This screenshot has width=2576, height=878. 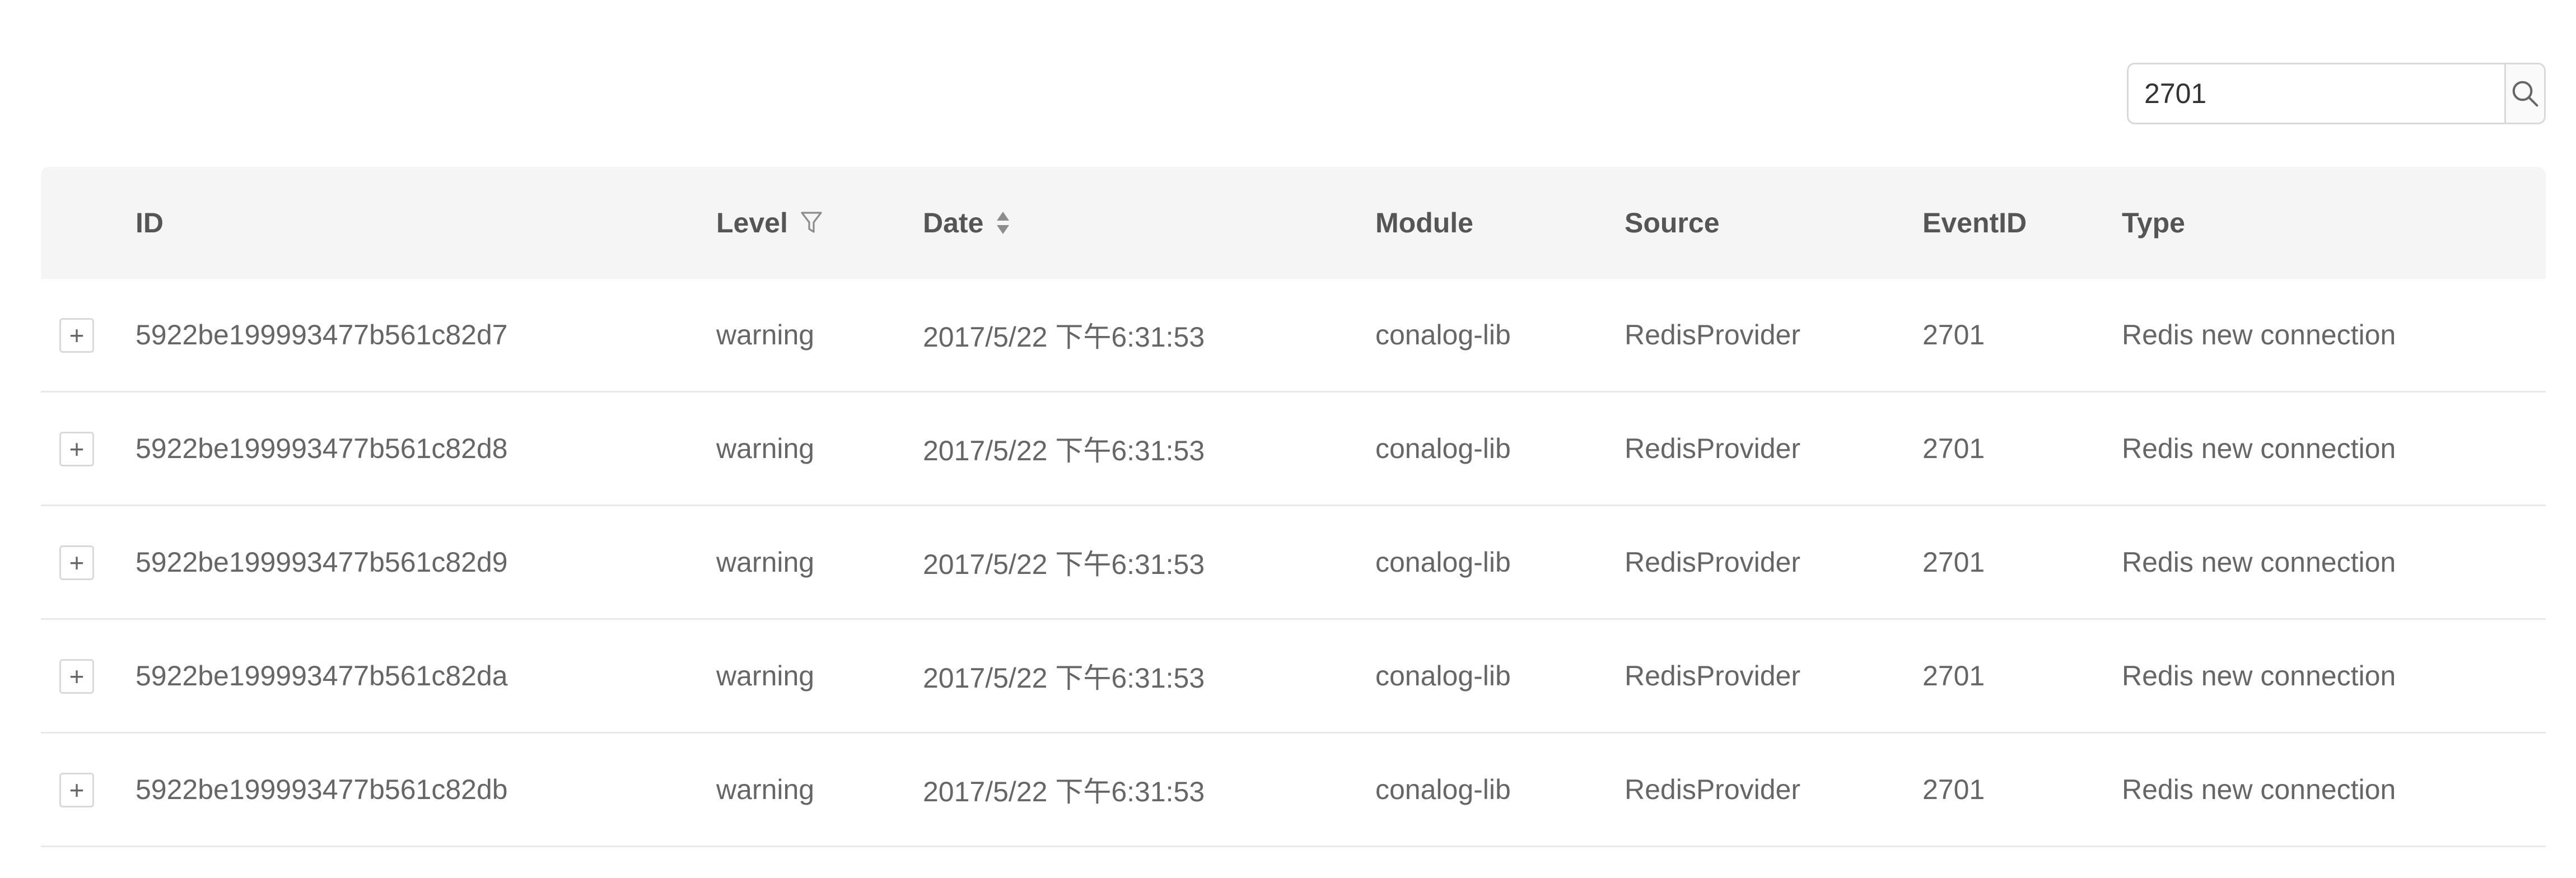 What do you see at coordinates (2317, 93) in the screenshot?
I see `search-input` at bounding box center [2317, 93].